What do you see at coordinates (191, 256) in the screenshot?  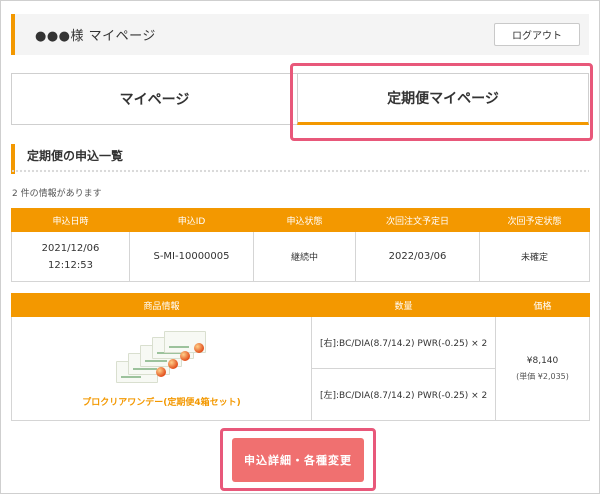 I see `cell-id: S-MI-10000005` at bounding box center [191, 256].